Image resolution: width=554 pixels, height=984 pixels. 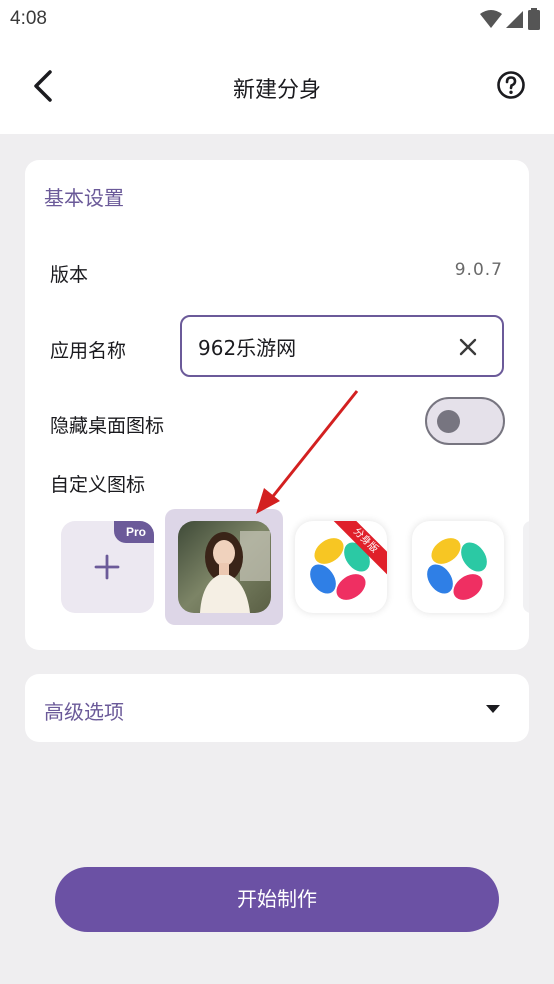 What do you see at coordinates (534, 19) in the screenshot?
I see `battery-icon` at bounding box center [534, 19].